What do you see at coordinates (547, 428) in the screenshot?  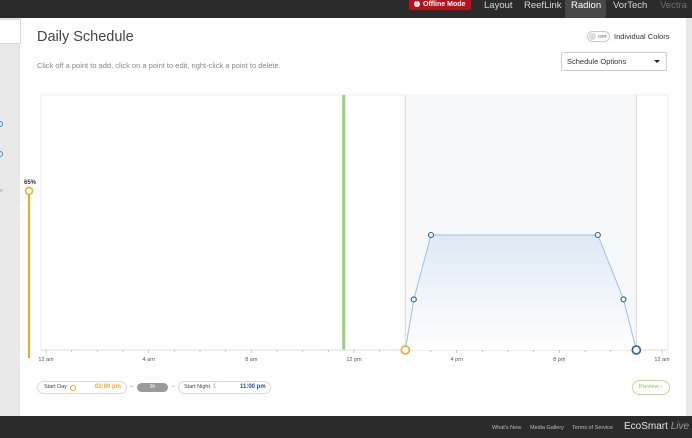 I see `footer-link-media-gallery: Media Gallery` at bounding box center [547, 428].